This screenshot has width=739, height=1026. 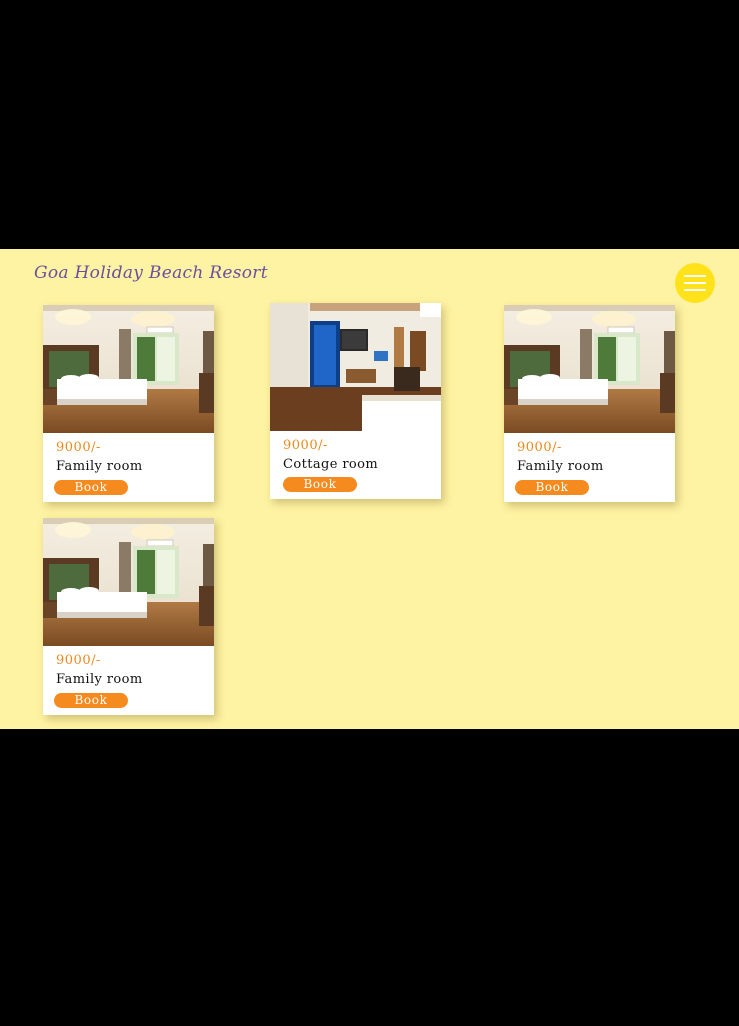 I want to click on room-name: Cottage room, so click(x=331, y=464).